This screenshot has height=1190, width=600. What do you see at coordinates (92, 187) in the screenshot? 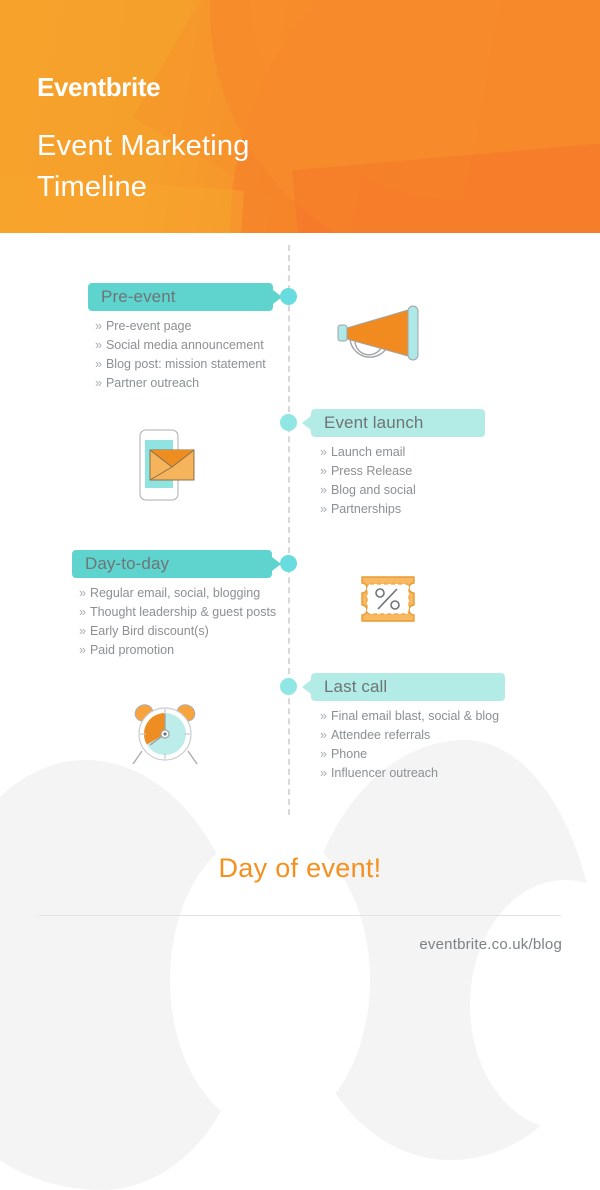
I see `page-title-line-2: Timeline` at bounding box center [92, 187].